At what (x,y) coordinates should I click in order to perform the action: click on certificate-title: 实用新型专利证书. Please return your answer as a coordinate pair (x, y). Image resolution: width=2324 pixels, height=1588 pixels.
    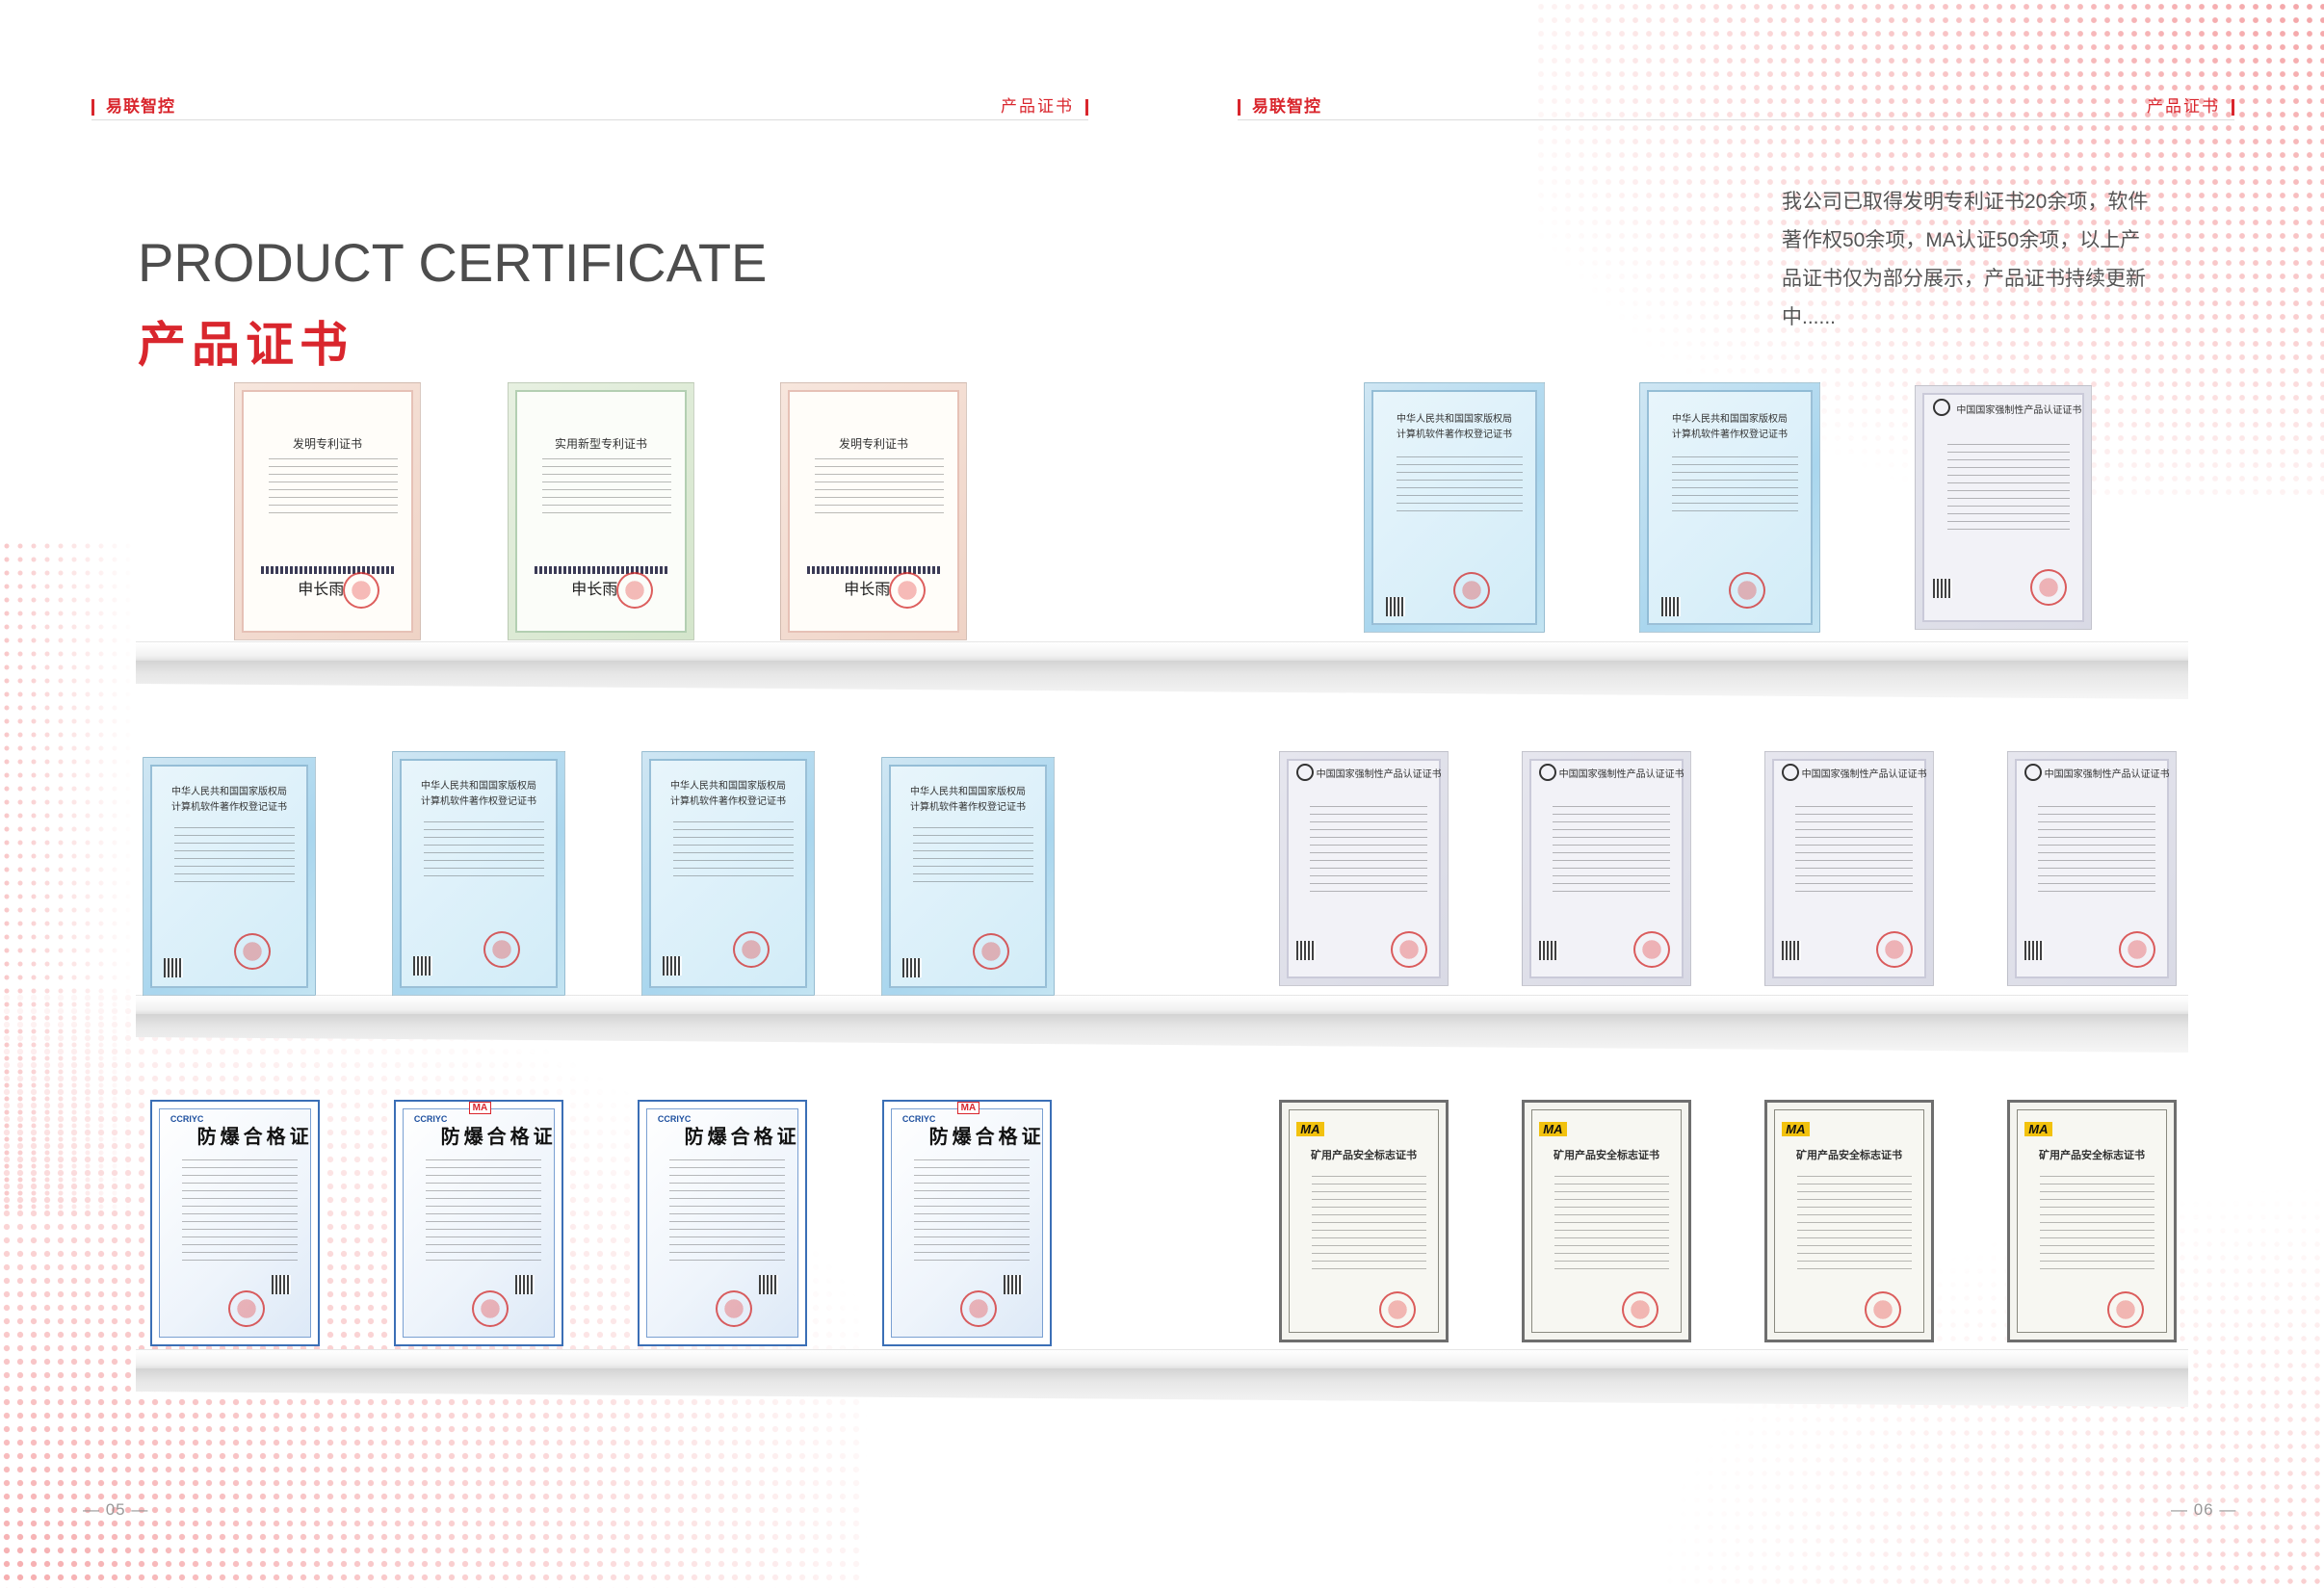
    Looking at the image, I should click on (600, 444).